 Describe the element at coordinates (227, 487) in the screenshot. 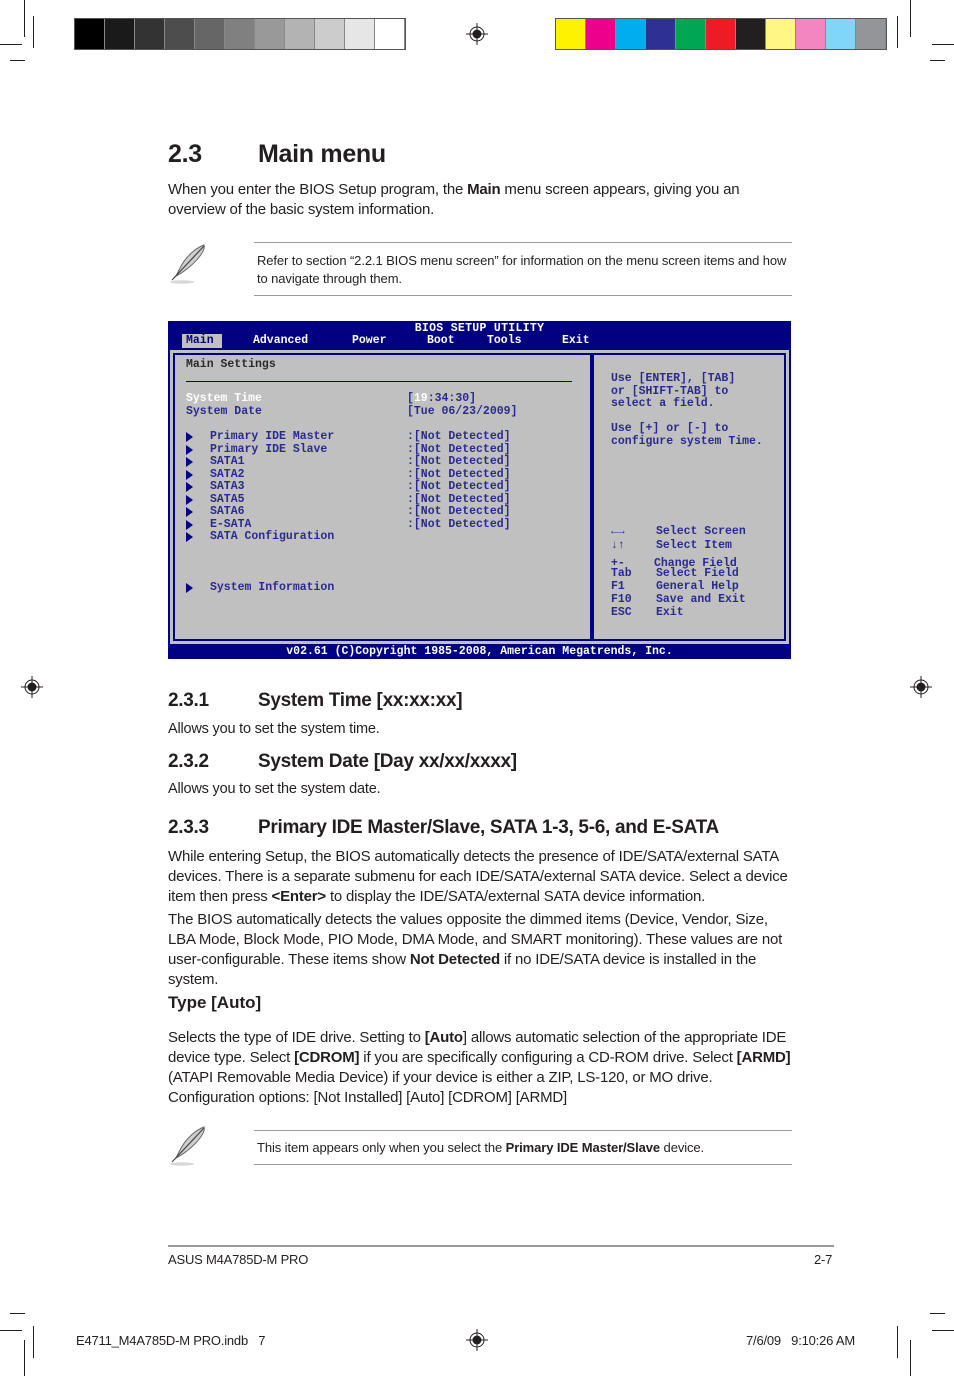

I see `bios-device-item: SATA3` at that location.